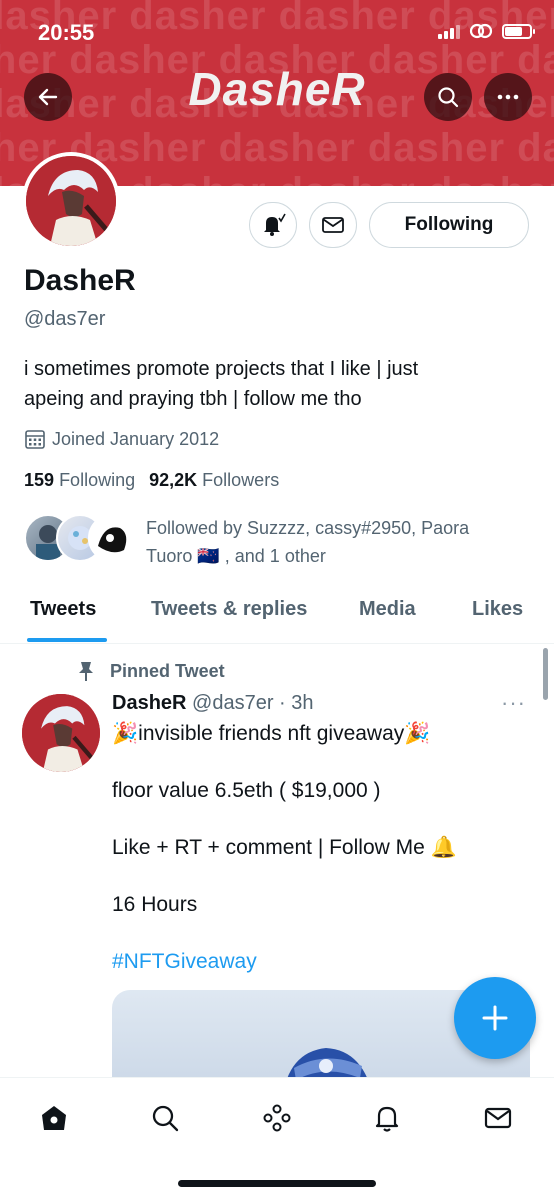 Image resolution: width=554 pixels, height=1200 pixels. Describe the element at coordinates (518, 31) in the screenshot. I see `battery-icon` at that location.